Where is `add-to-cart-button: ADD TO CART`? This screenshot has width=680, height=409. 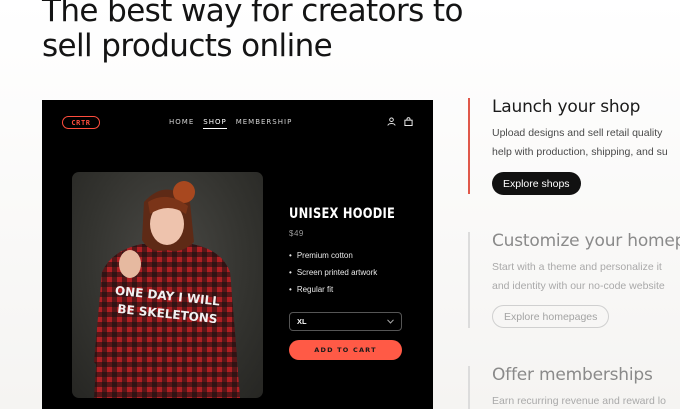
add-to-cart-button: ADD TO CART is located at coordinates (345, 350).